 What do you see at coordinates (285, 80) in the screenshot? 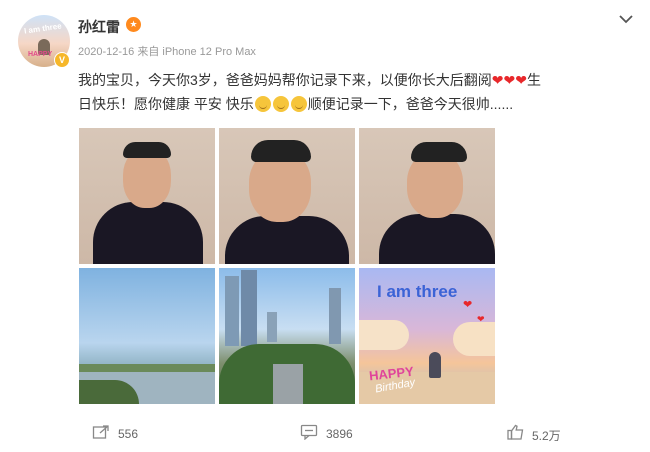
I see `post-text-part1: 我的宝贝，今天你3岁，爸爸妈妈帮你记录下来，以便你长大后翻阅` at bounding box center [285, 80].